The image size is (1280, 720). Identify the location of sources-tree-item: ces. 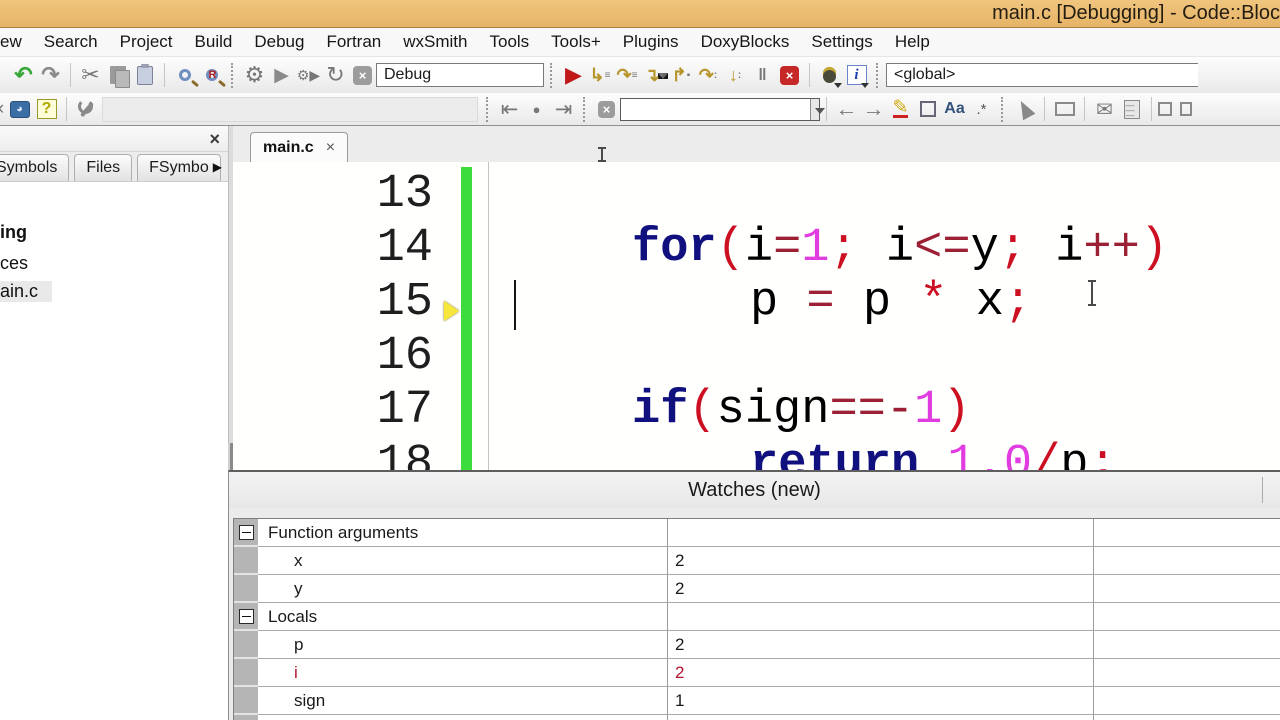
(14, 263).